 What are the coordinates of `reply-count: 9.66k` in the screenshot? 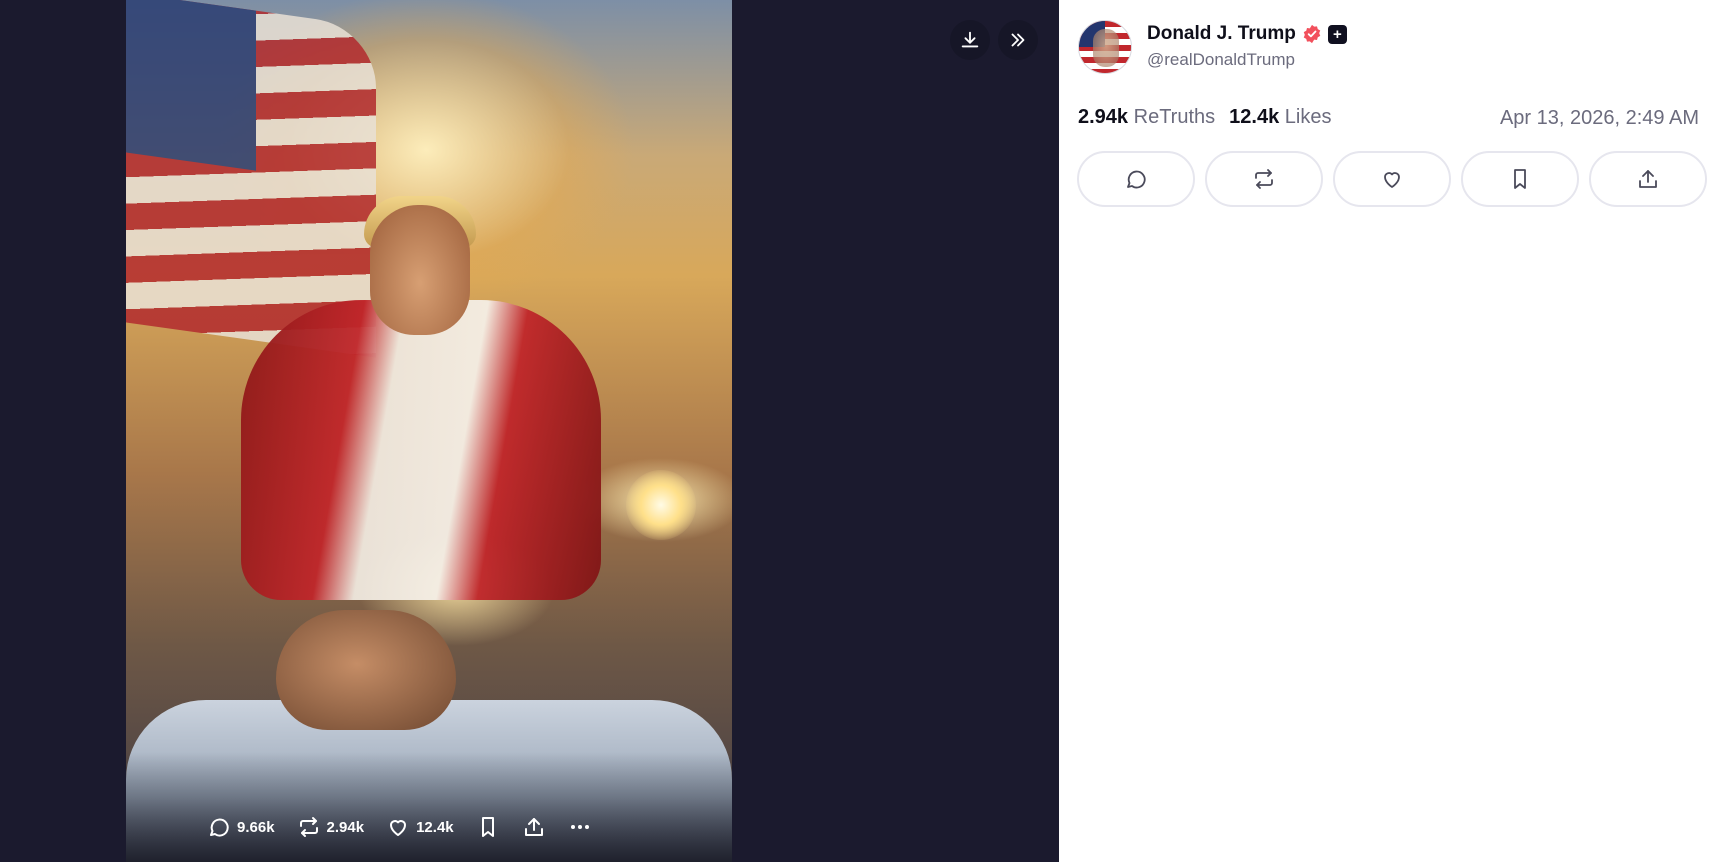 It's located at (256, 827).